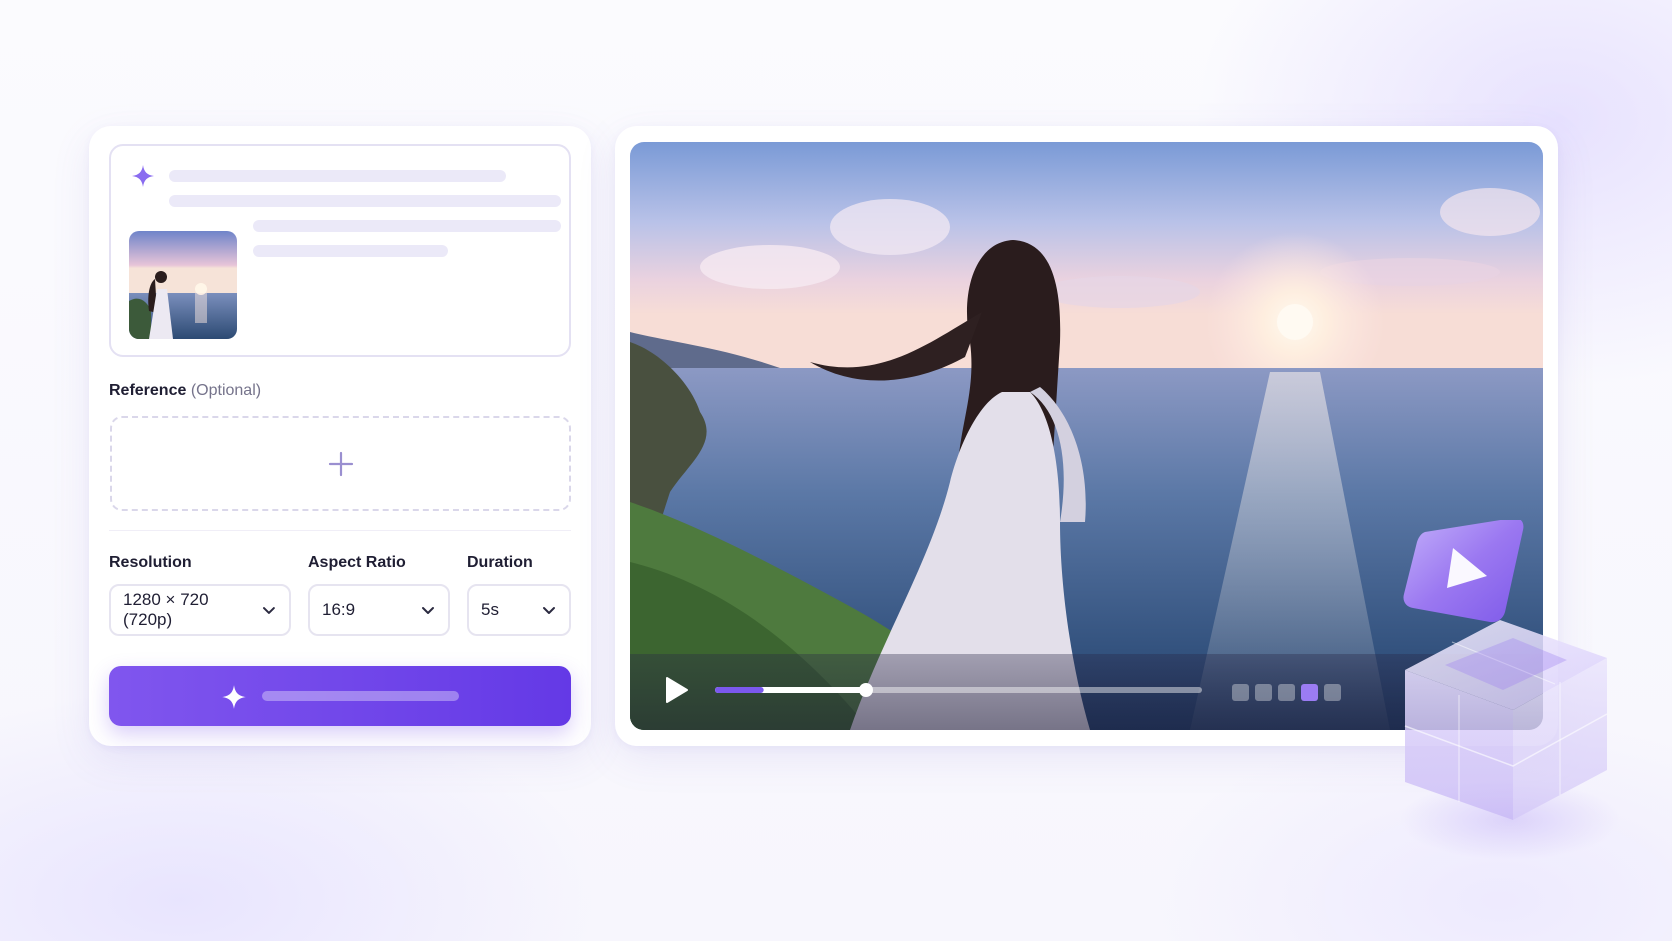 The height and width of the screenshot is (941, 1672). What do you see at coordinates (360, 696) in the screenshot?
I see `generate-button-placeholder-line` at bounding box center [360, 696].